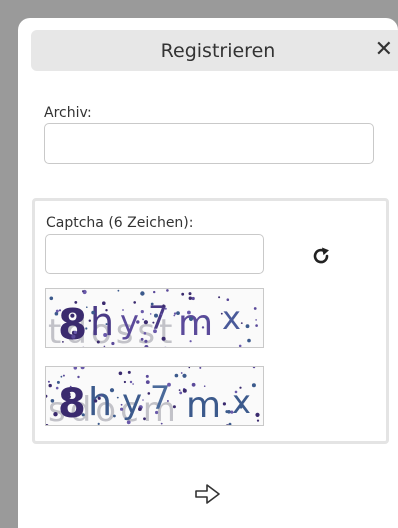 This screenshot has height=528, width=398. I want to click on close-icon: ✕, so click(384, 50).